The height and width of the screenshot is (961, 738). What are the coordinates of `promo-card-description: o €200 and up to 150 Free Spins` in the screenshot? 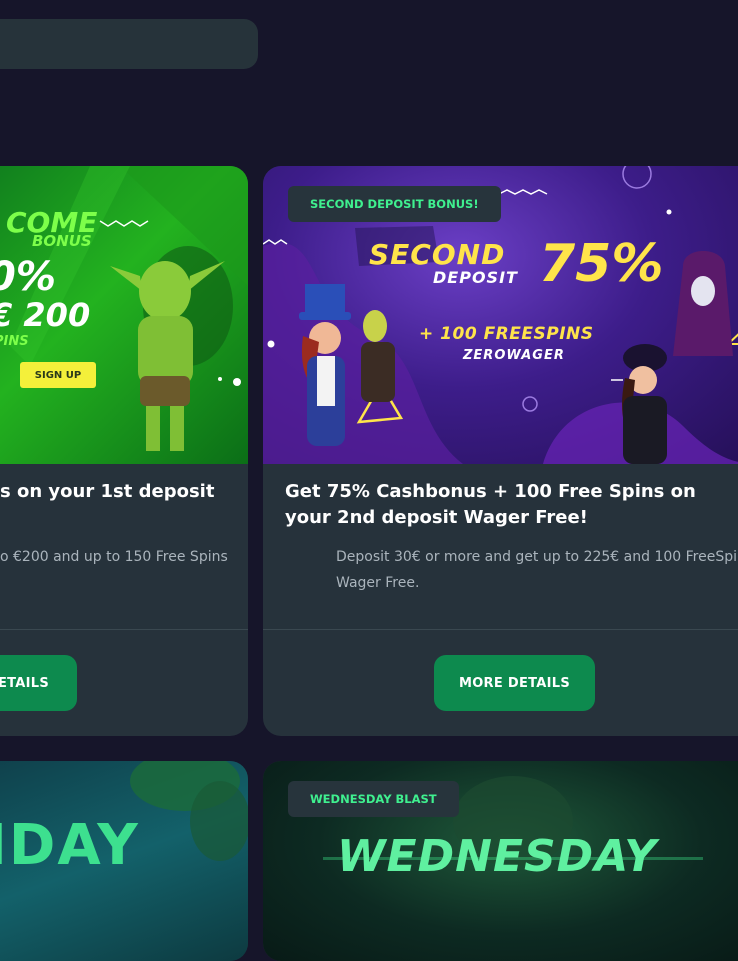 It's located at (114, 557).